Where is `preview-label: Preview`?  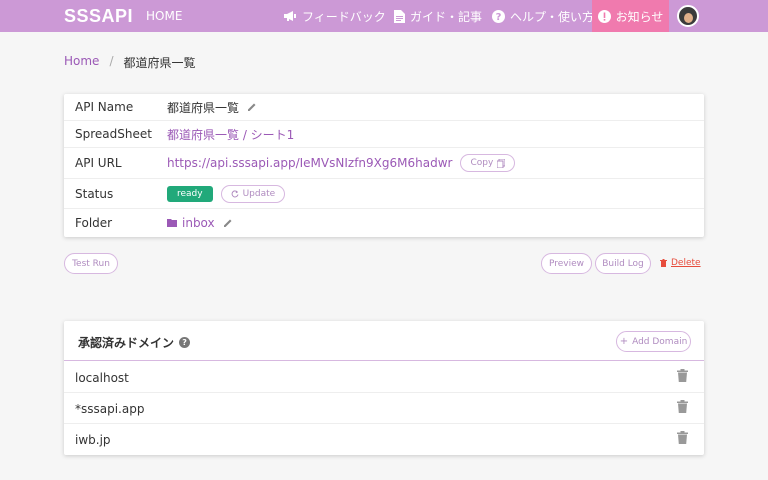
preview-label: Preview is located at coordinates (566, 263).